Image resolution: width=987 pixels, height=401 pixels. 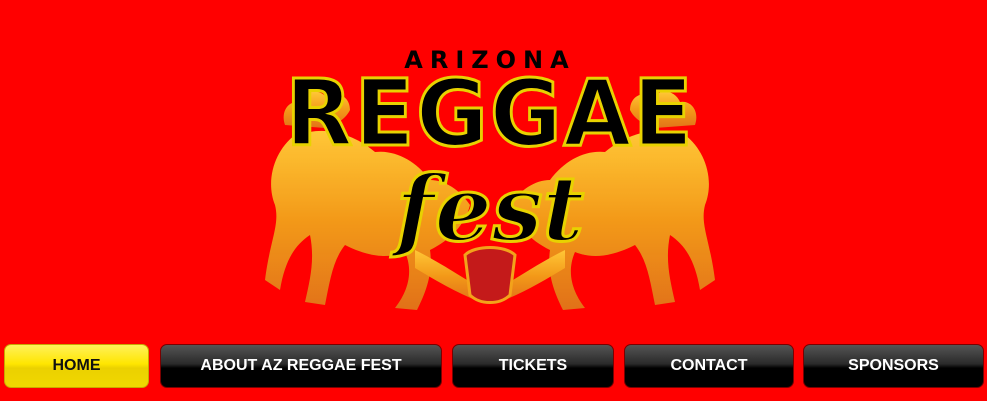 I want to click on nav-tickets: TICKETS, so click(x=533, y=366).